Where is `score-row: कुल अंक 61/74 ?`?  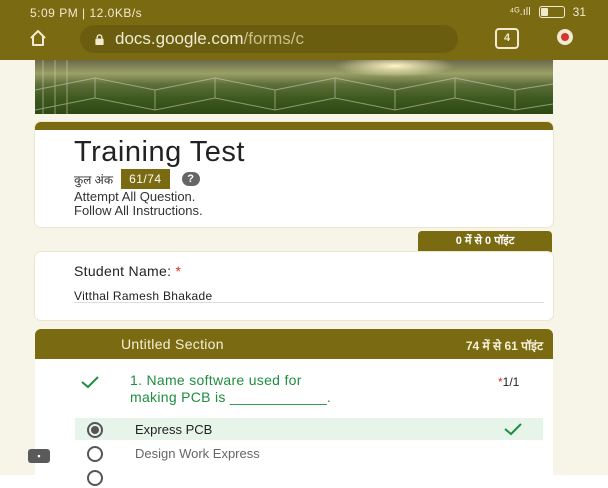 score-row: कुल अंक 61/74 ? is located at coordinates (137, 179).